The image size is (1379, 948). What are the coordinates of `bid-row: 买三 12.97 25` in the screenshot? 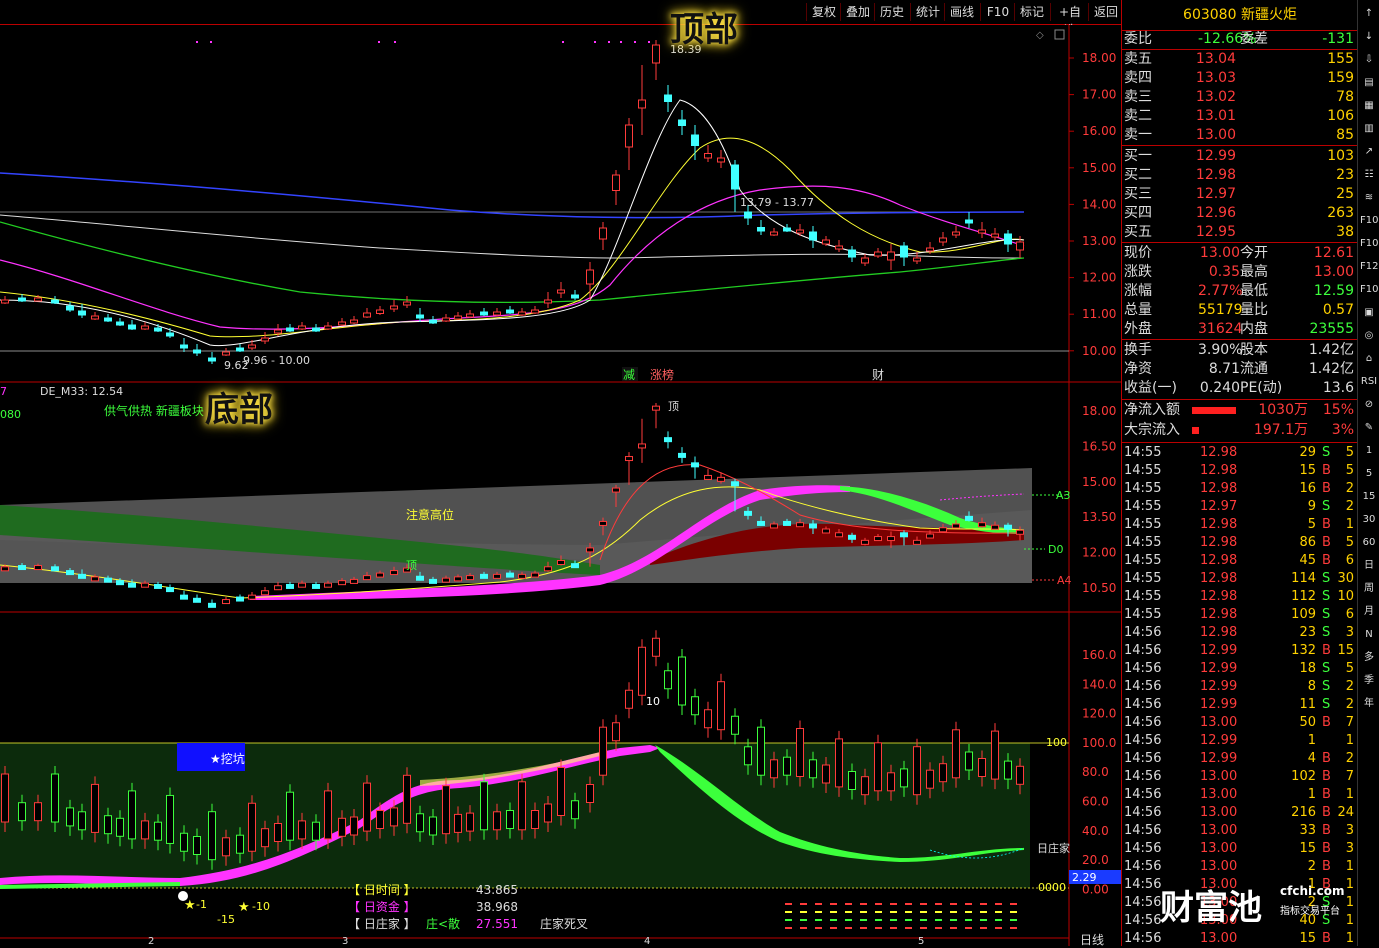 It's located at (1240, 194).